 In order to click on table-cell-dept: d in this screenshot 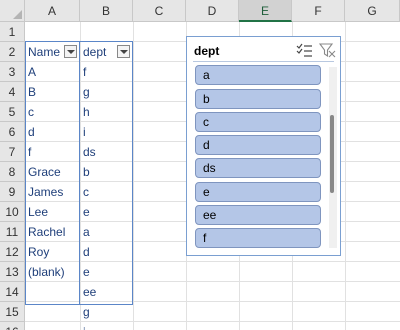, I will do `click(106, 252)`.